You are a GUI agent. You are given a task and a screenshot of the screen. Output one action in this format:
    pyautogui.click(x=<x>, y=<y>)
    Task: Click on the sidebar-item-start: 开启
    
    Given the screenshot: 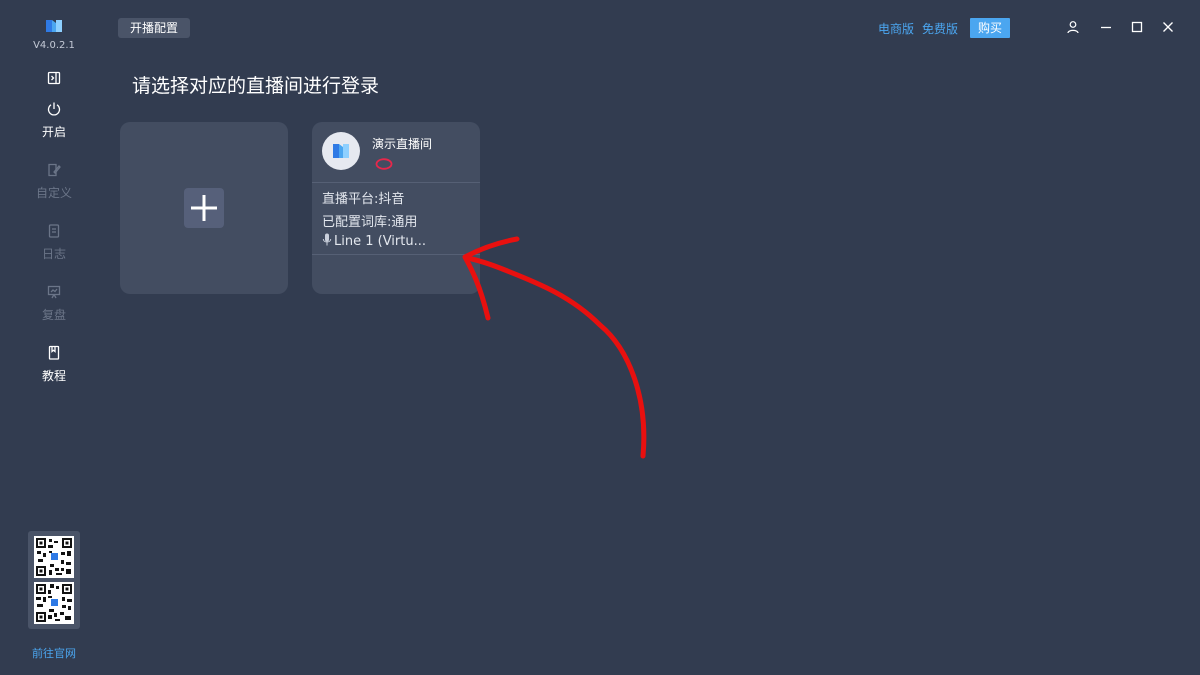 What is the action you would take?
    pyautogui.click(x=54, y=126)
    